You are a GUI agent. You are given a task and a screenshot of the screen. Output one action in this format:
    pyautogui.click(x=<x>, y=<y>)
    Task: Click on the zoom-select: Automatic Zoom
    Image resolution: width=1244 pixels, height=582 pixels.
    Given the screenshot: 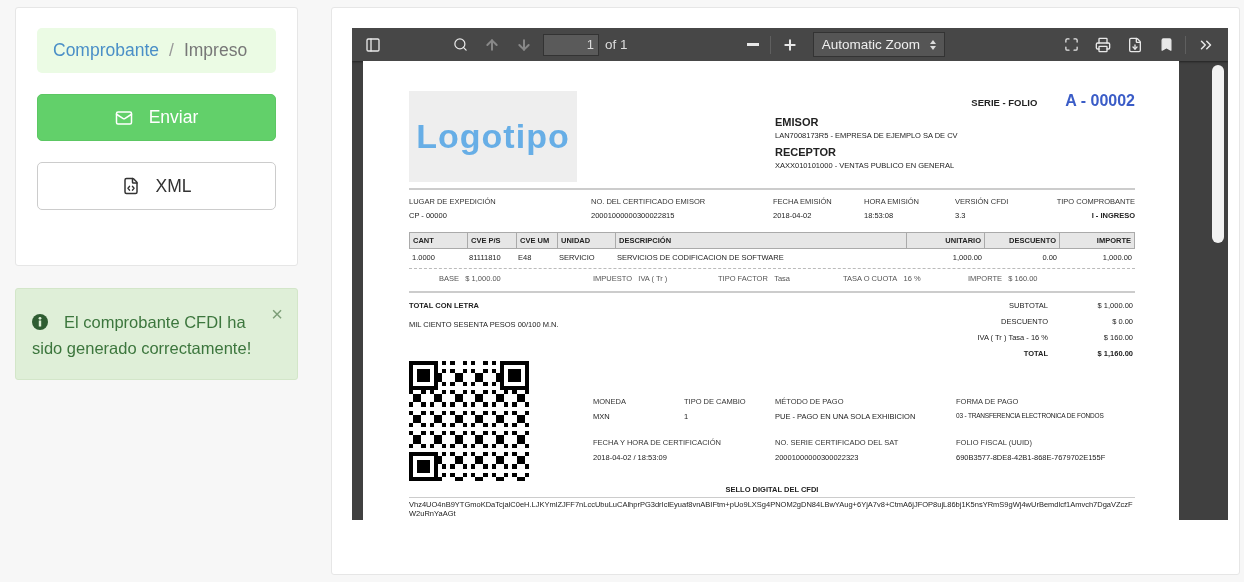 What is the action you would take?
    pyautogui.click(x=878, y=44)
    